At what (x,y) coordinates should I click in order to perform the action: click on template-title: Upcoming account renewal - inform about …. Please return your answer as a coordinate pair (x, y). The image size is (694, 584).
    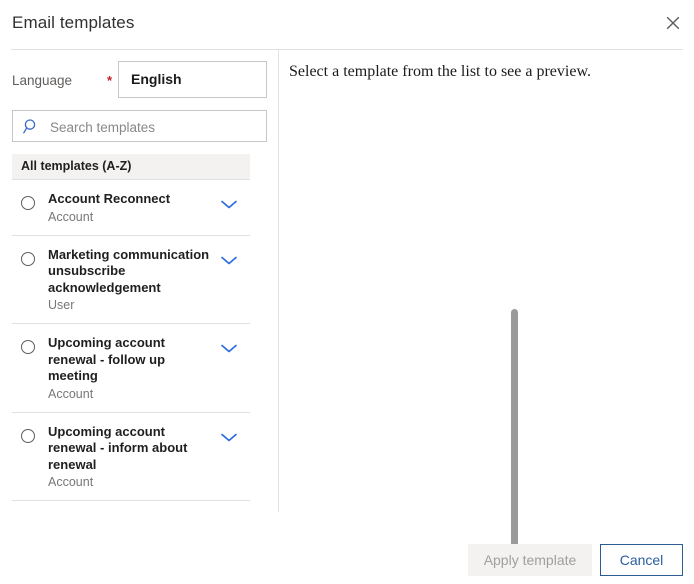
    Looking at the image, I should click on (118, 447).